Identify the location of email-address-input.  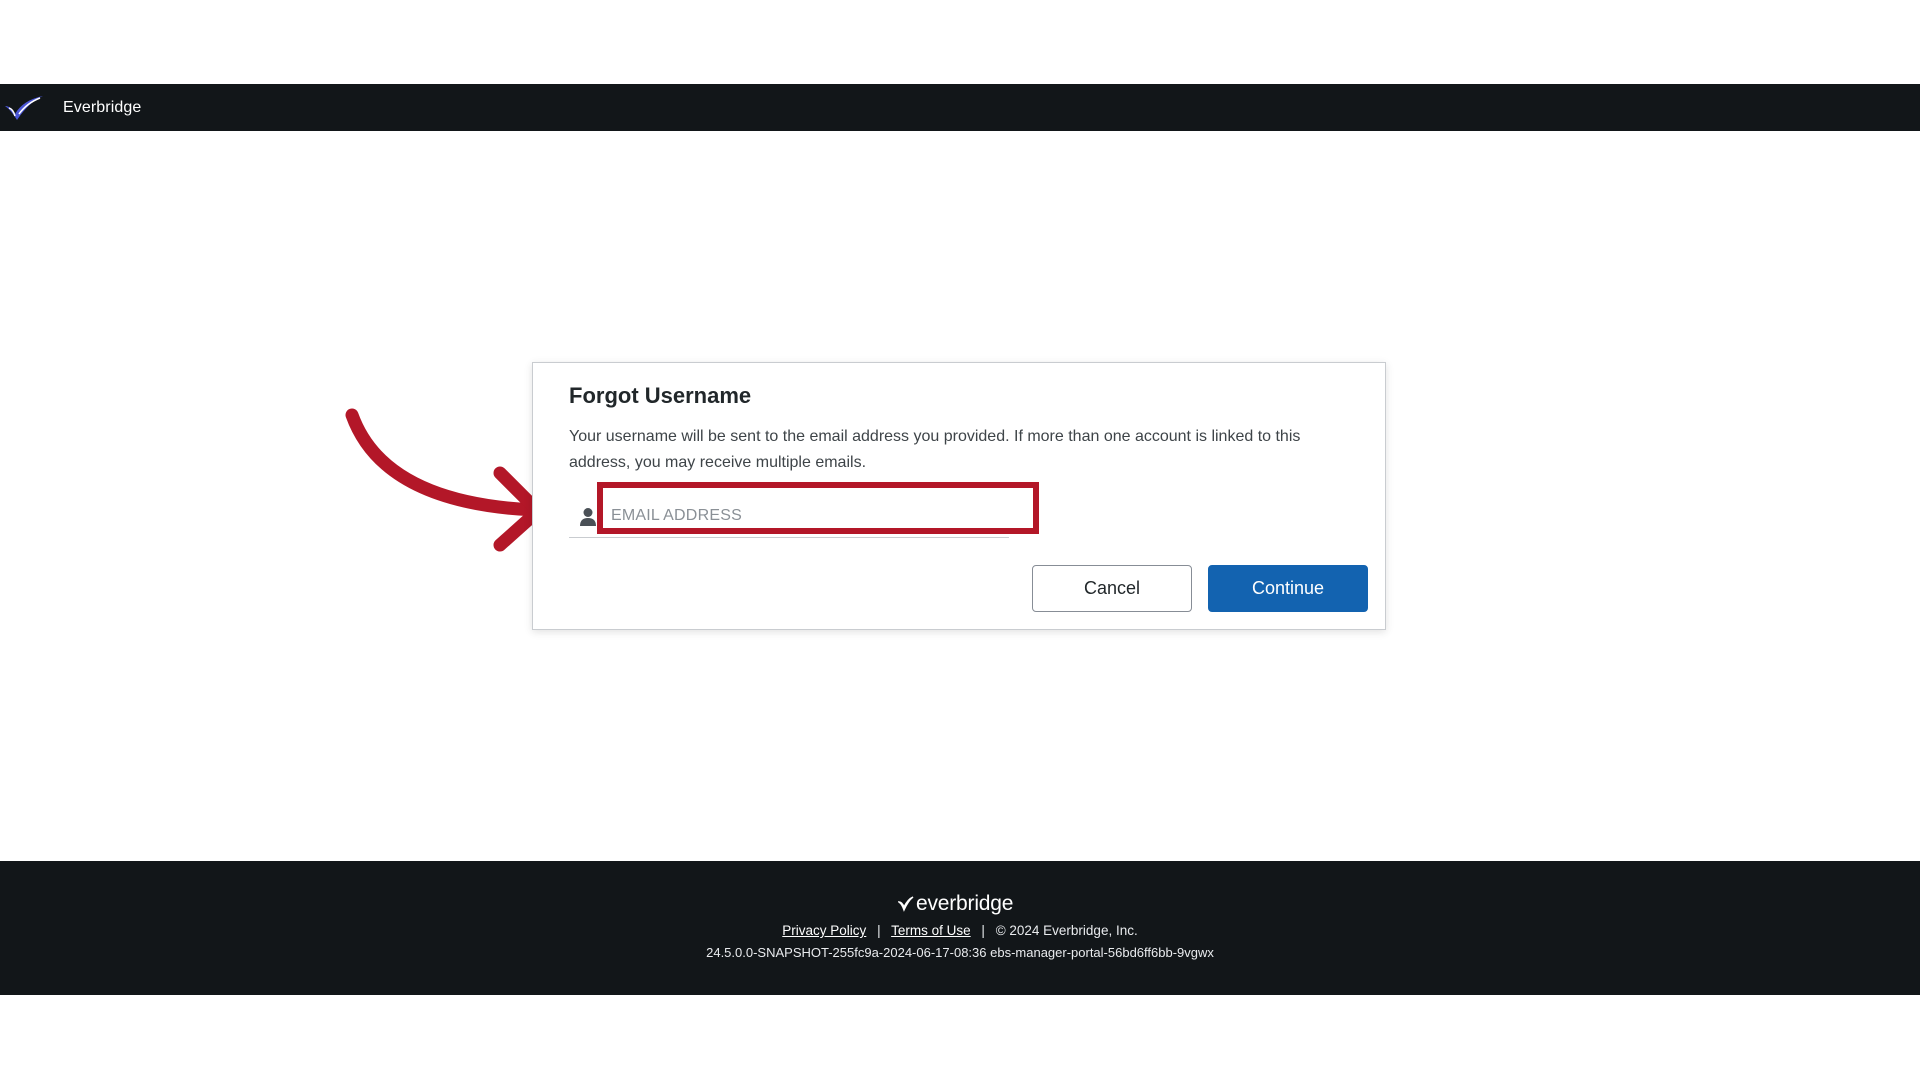
(820, 516).